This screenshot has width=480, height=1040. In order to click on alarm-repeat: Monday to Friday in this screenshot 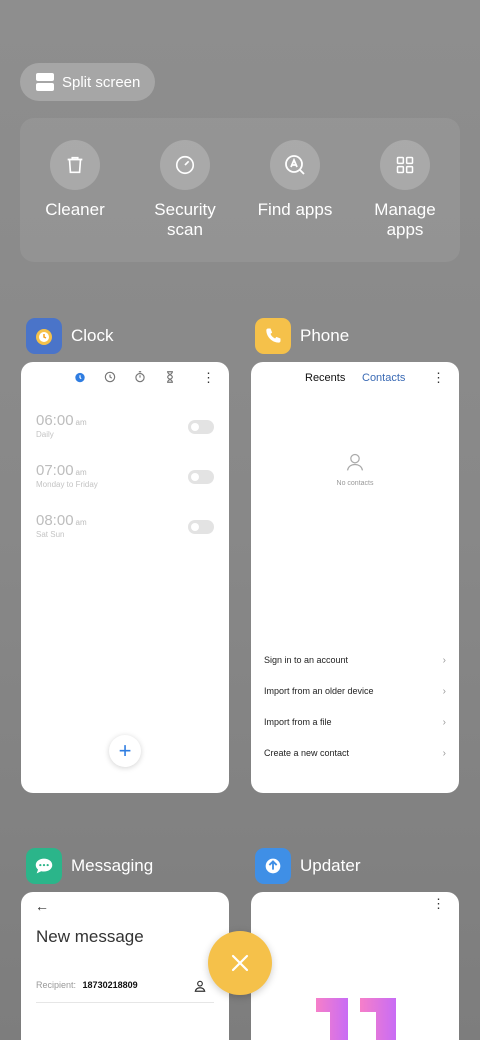, I will do `click(67, 484)`.